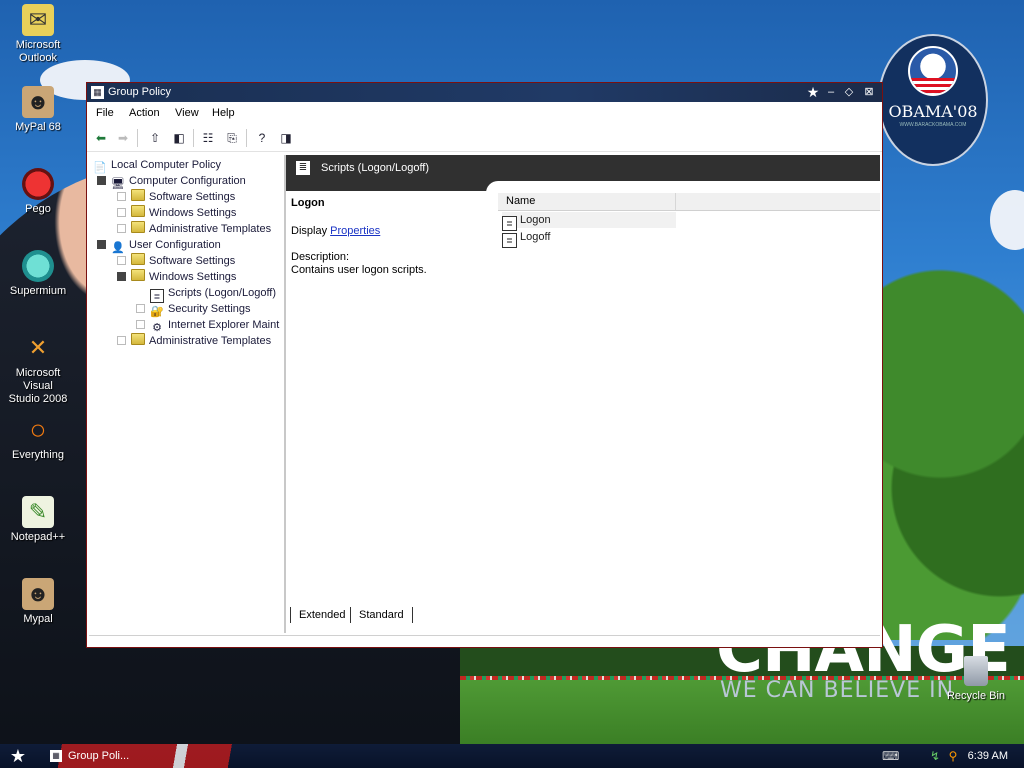 The height and width of the screenshot is (768, 1024). What do you see at coordinates (179, 138) in the screenshot?
I see `show-hide-tree-icon: ◧` at bounding box center [179, 138].